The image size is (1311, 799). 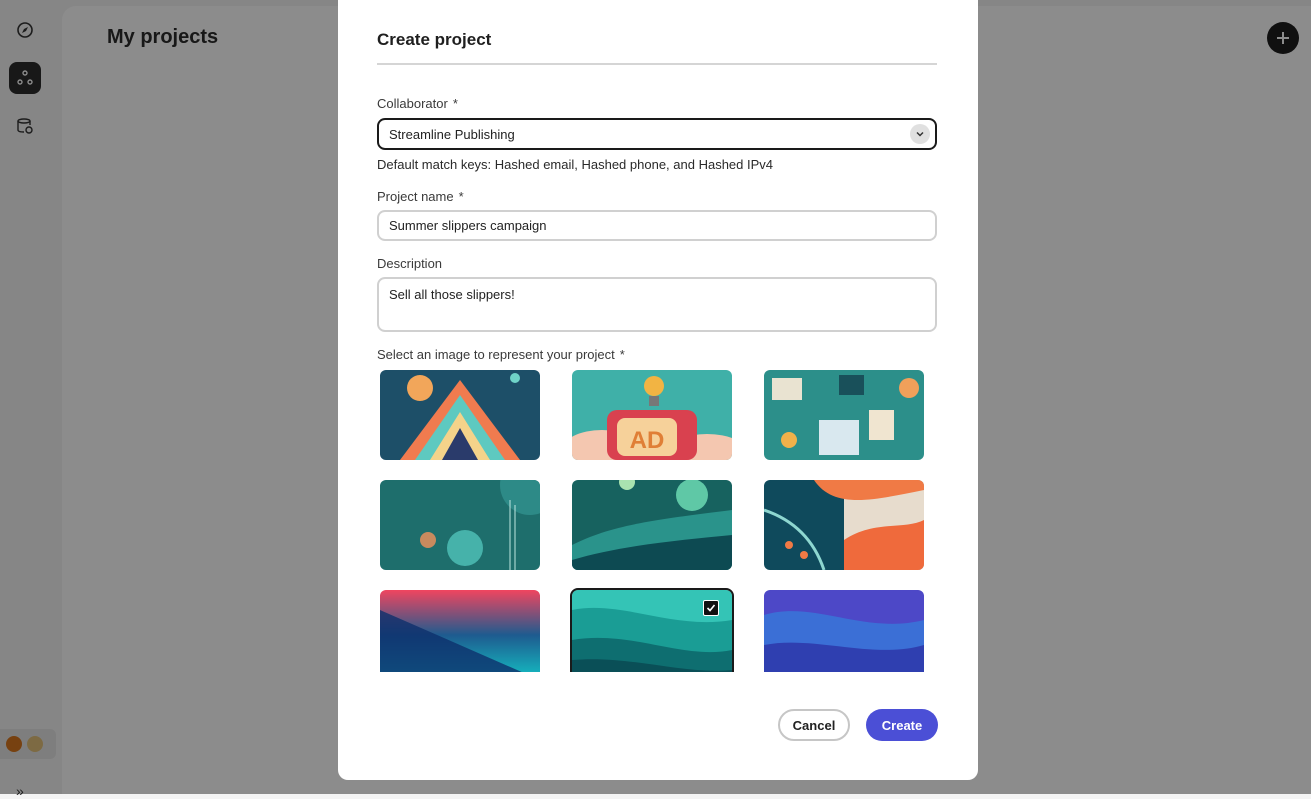 I want to click on project-name-input, so click(x=657, y=225).